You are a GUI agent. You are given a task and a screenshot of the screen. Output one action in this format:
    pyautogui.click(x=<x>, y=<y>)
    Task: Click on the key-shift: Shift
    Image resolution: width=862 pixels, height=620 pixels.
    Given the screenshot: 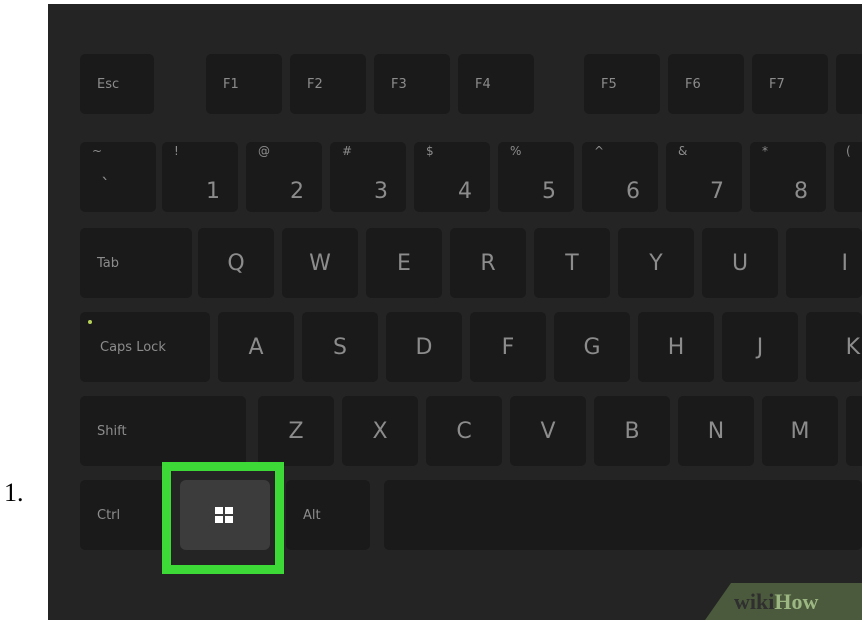 What is the action you would take?
    pyautogui.click(x=163, y=431)
    